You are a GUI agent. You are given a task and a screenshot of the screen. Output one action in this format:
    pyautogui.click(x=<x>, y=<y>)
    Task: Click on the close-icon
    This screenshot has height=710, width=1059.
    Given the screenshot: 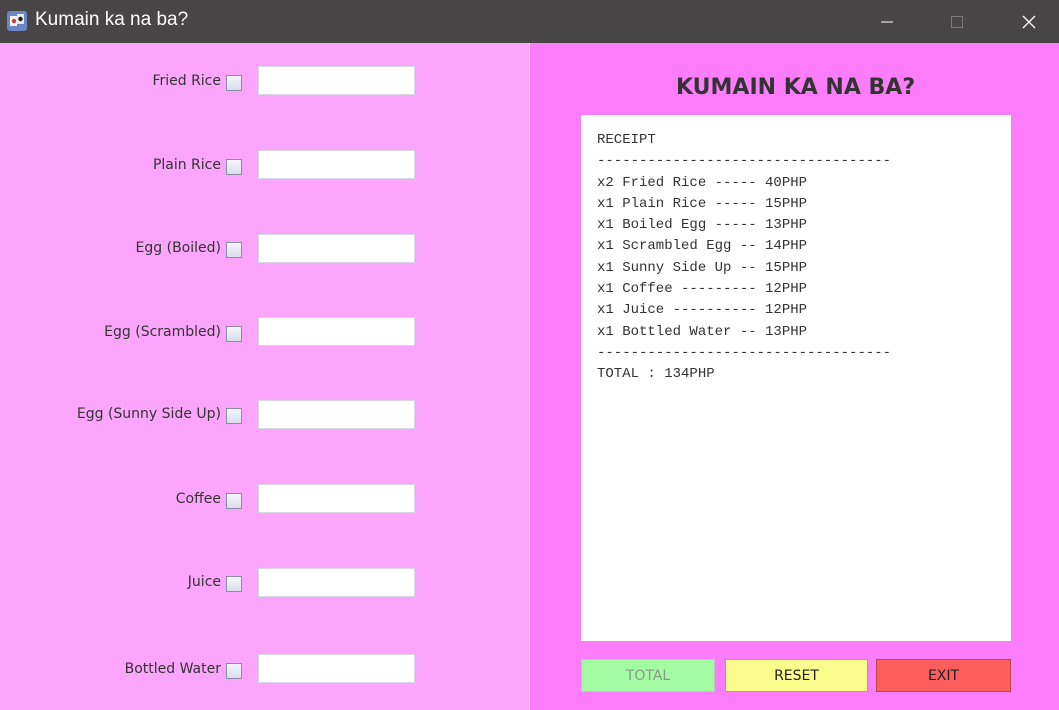 What is the action you would take?
    pyautogui.click(x=1029, y=21)
    